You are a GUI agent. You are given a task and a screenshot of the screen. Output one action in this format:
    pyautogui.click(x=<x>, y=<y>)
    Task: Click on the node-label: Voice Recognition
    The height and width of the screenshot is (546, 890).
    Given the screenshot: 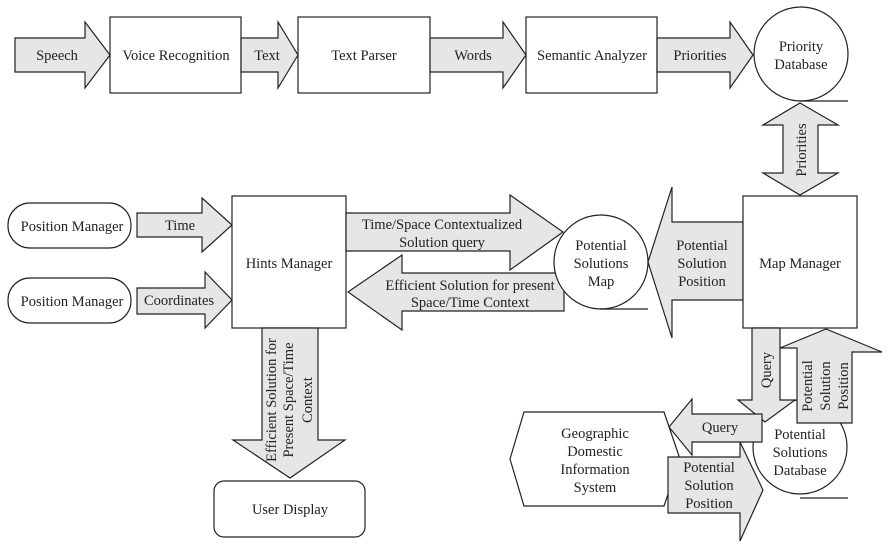 What is the action you would take?
    pyautogui.click(x=176, y=56)
    